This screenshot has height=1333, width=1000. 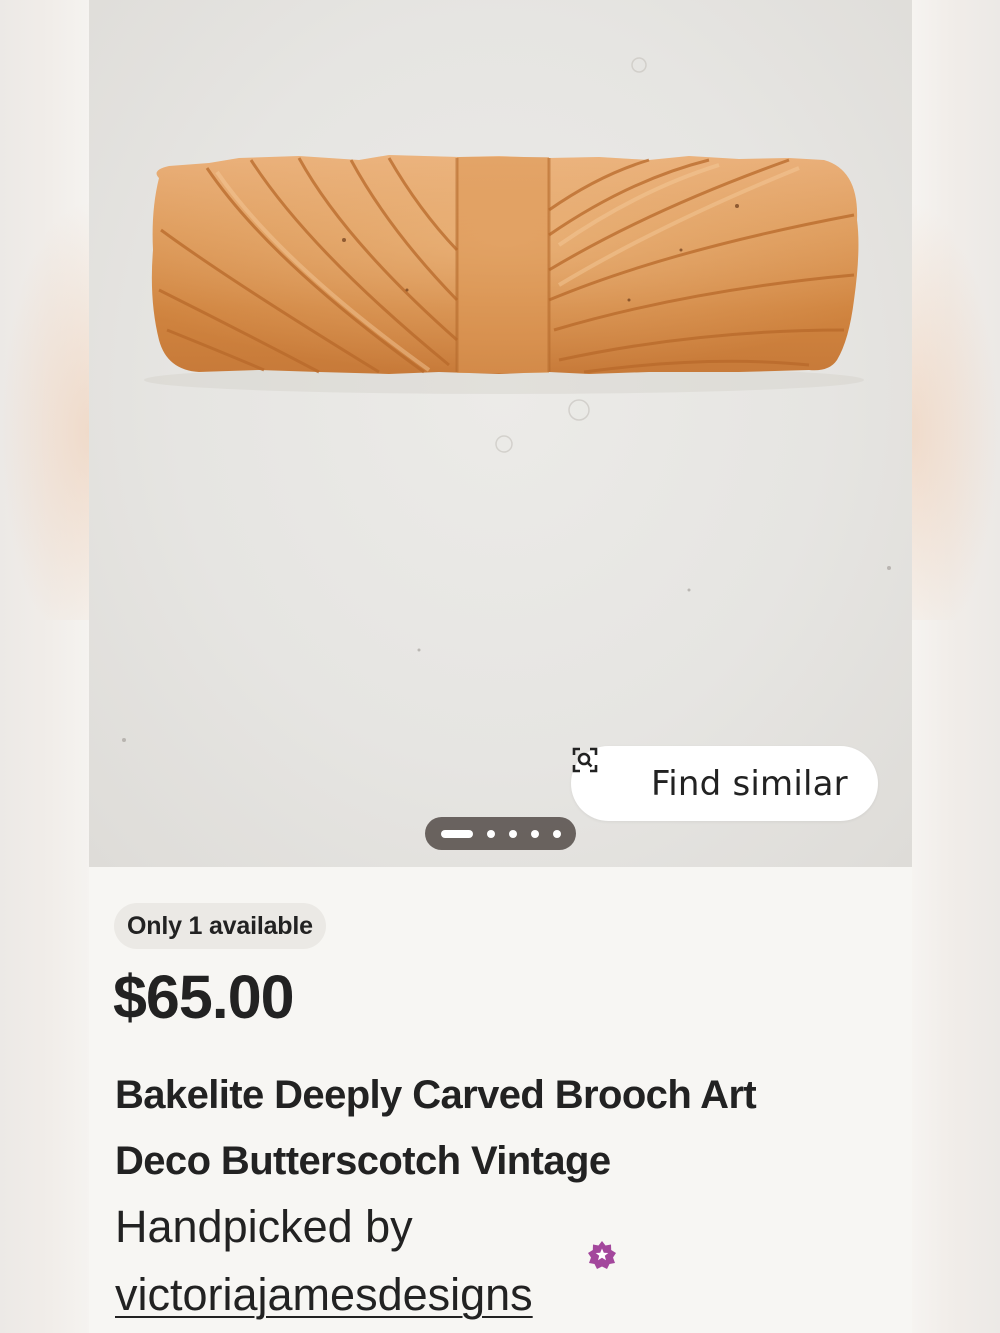 I want to click on star-seller-badge-icon, so click(x=602, y=1255).